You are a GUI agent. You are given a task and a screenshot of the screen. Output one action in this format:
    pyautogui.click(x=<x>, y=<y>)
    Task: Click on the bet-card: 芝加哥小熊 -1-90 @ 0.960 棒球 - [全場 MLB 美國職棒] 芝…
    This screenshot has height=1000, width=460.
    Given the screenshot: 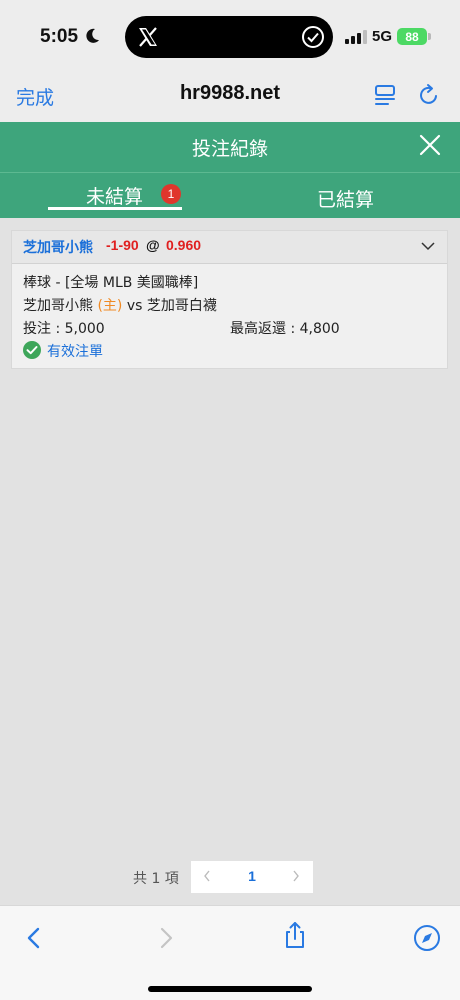 What is the action you would take?
    pyautogui.click(x=229, y=299)
    